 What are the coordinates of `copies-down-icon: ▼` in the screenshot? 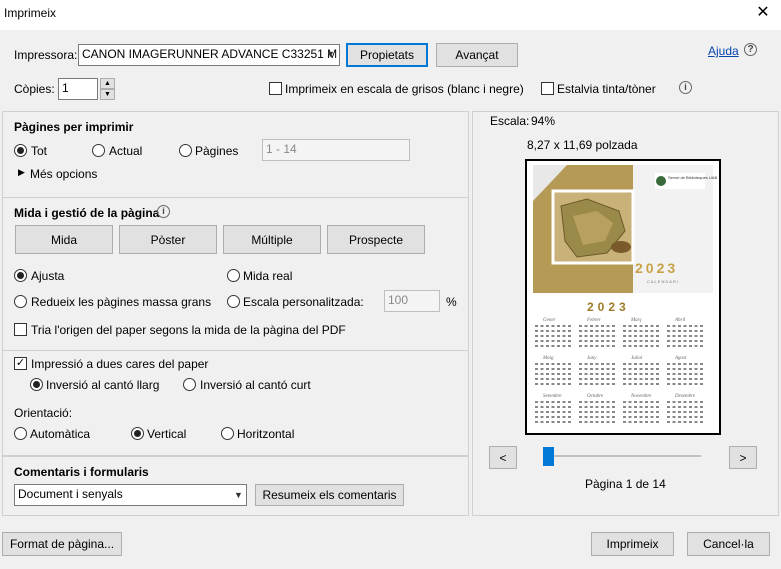 It's located at (107, 94).